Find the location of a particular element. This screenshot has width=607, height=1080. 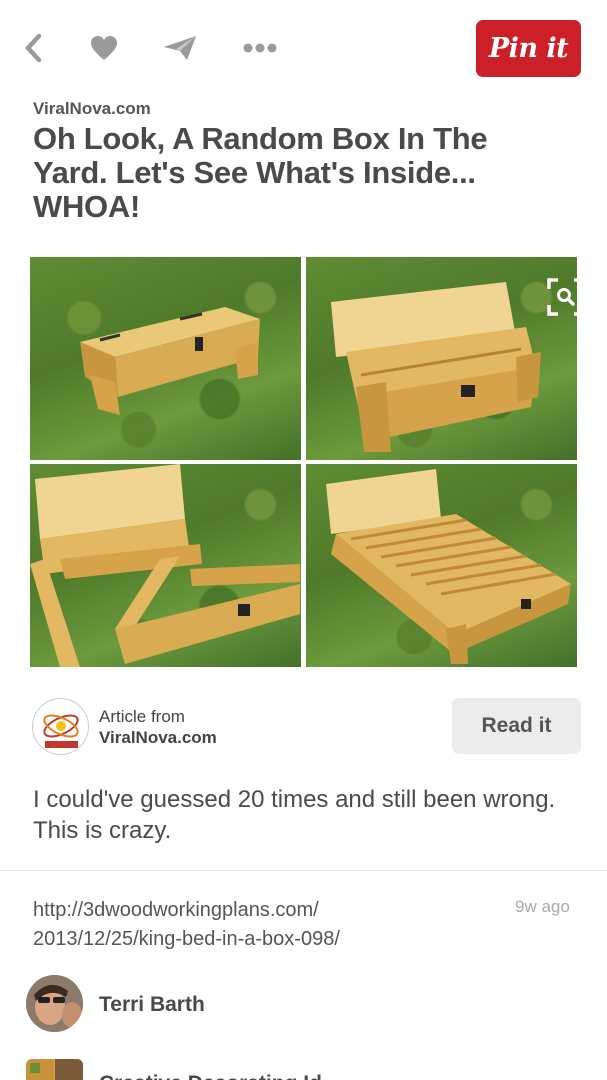

image-tile-open-box is located at coordinates (441, 358).